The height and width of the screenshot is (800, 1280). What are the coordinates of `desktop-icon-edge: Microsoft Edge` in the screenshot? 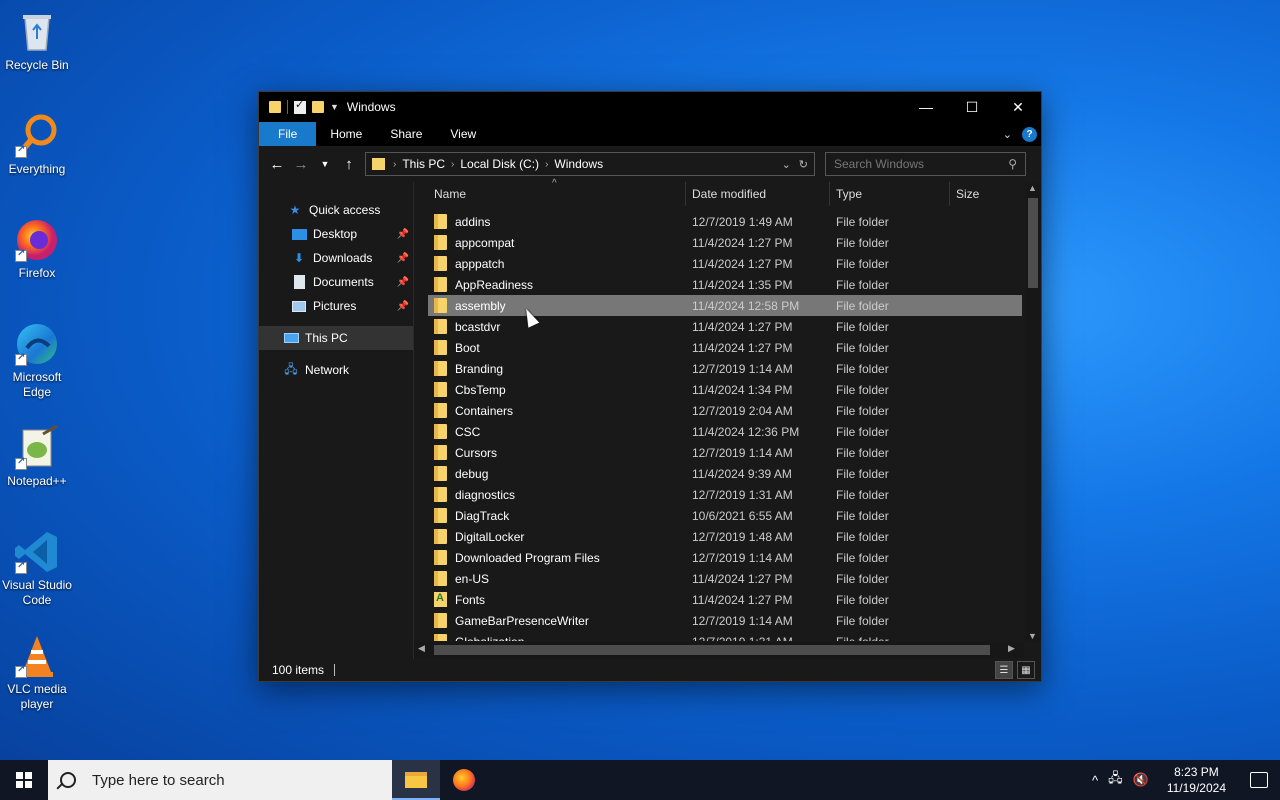 It's located at (37, 360).